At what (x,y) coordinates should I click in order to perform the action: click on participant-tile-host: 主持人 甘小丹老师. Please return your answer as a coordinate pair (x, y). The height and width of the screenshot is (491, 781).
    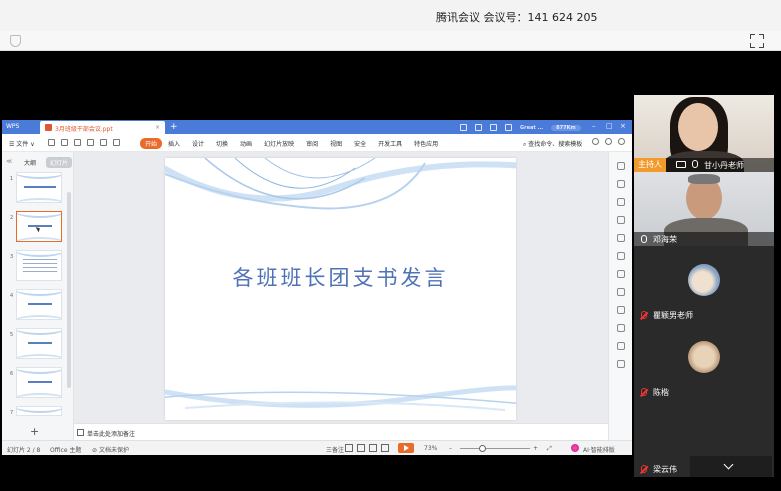
    Looking at the image, I should click on (704, 133).